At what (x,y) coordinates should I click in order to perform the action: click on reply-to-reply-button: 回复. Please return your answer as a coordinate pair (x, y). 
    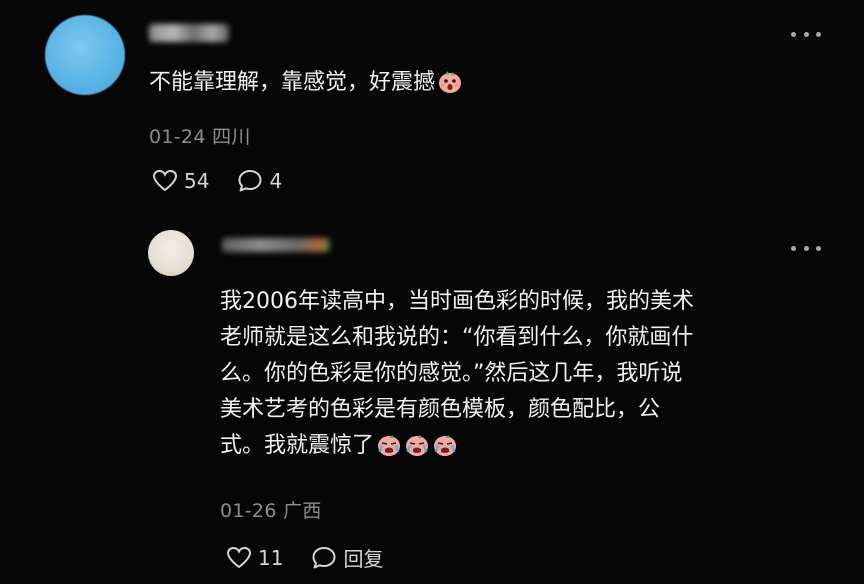
    Looking at the image, I should click on (347, 557).